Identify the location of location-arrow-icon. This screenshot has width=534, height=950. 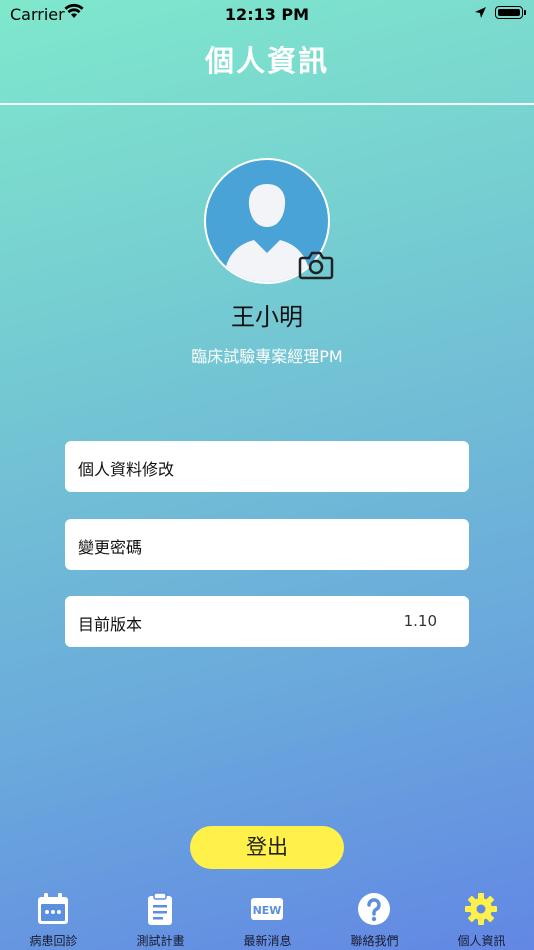
(480, 12).